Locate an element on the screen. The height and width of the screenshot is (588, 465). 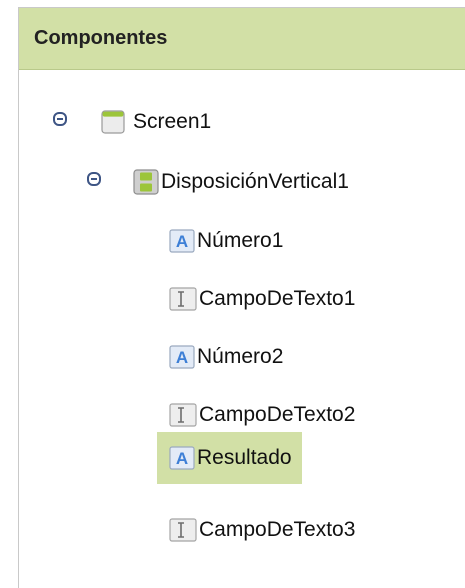
vertical-arrangement-icon is located at coordinates (146, 182).